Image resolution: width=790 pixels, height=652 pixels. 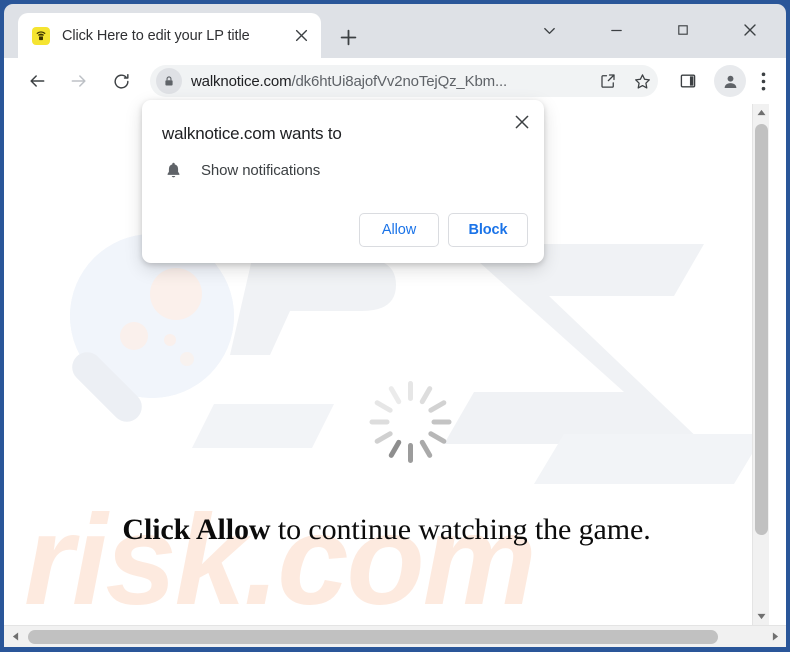 I want to click on scroll-left-icon, so click(x=15, y=636).